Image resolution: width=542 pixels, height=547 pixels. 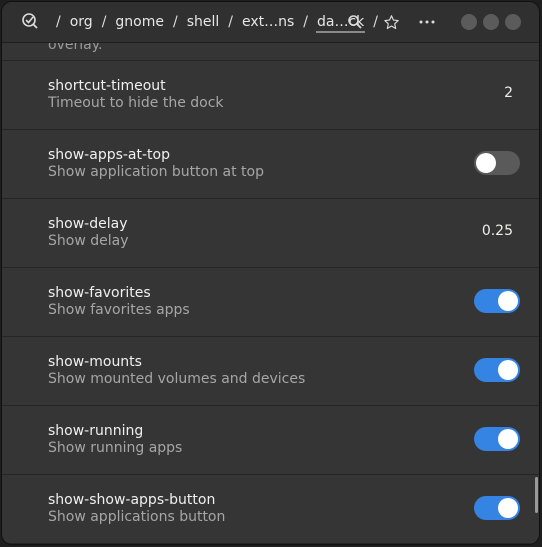 I want to click on key-description: Show applications button, so click(x=137, y=517).